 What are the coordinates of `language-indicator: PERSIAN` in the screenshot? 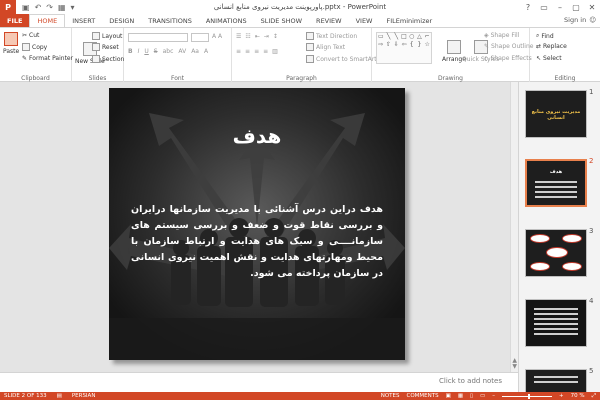 It's located at (84, 396).